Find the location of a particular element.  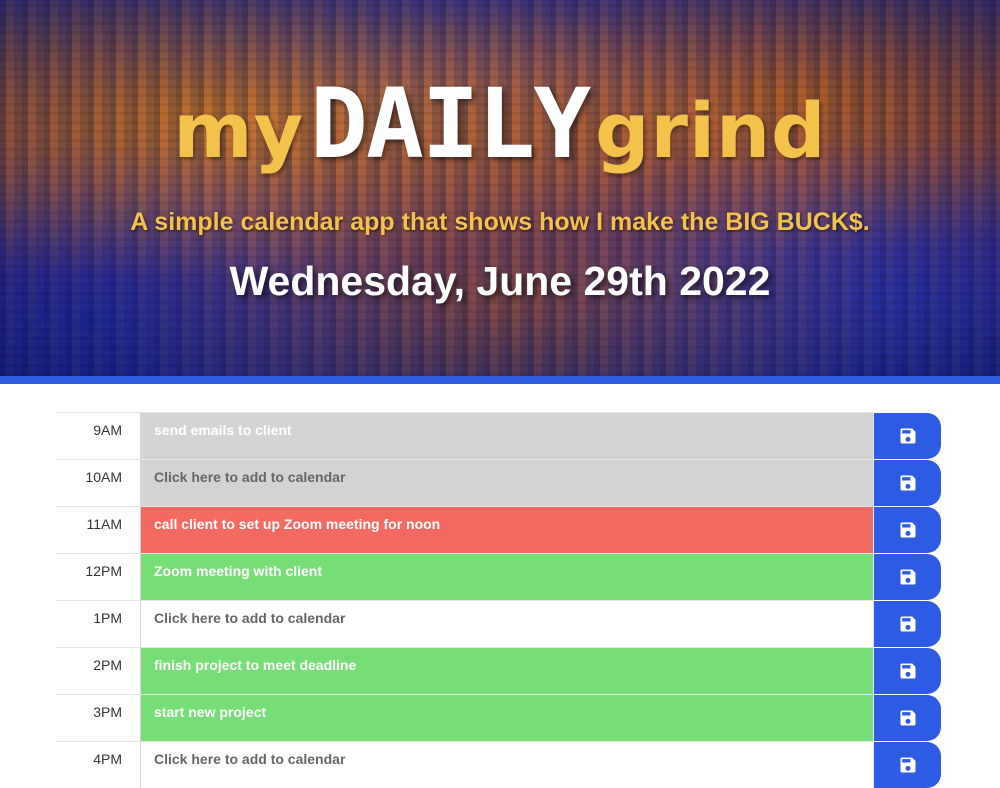

time-block: 10AM Click here to add to calendar is located at coordinates (499, 482).